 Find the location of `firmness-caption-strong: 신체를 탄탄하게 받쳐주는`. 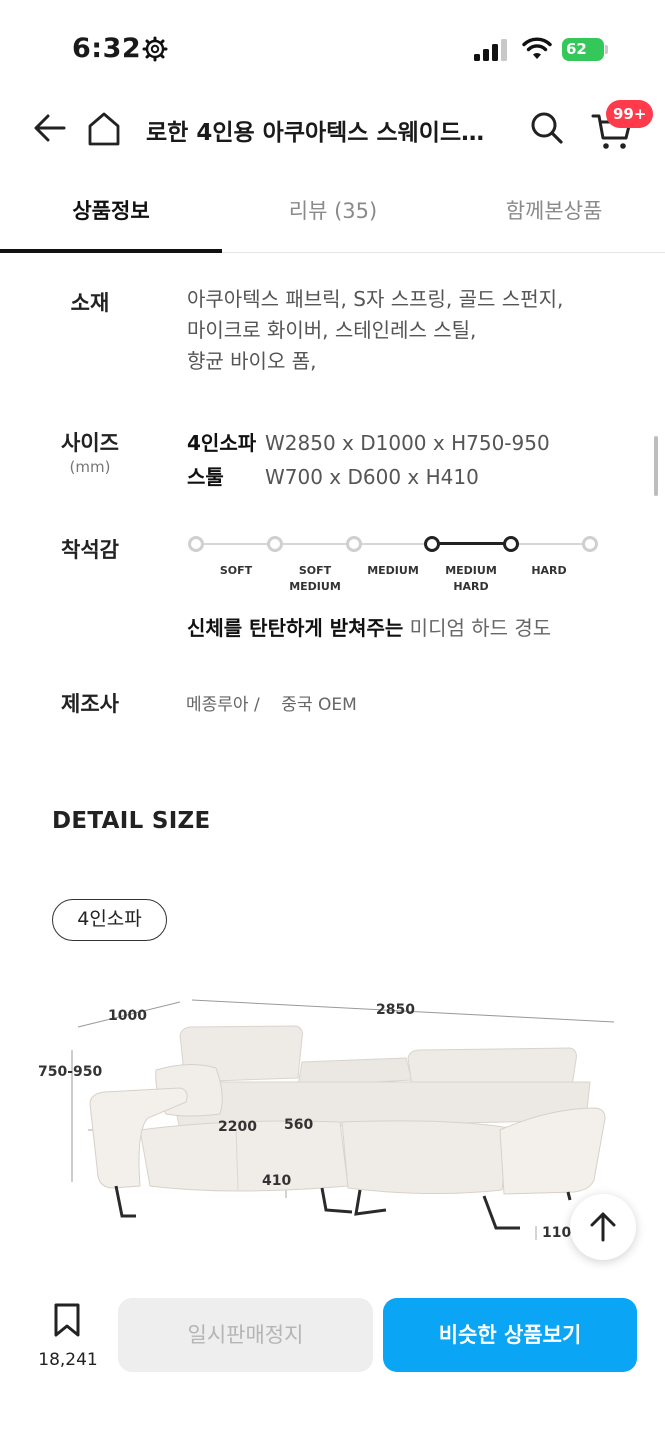

firmness-caption-strong: 신체를 탄탄하게 받쳐주는 is located at coordinates (295, 628).